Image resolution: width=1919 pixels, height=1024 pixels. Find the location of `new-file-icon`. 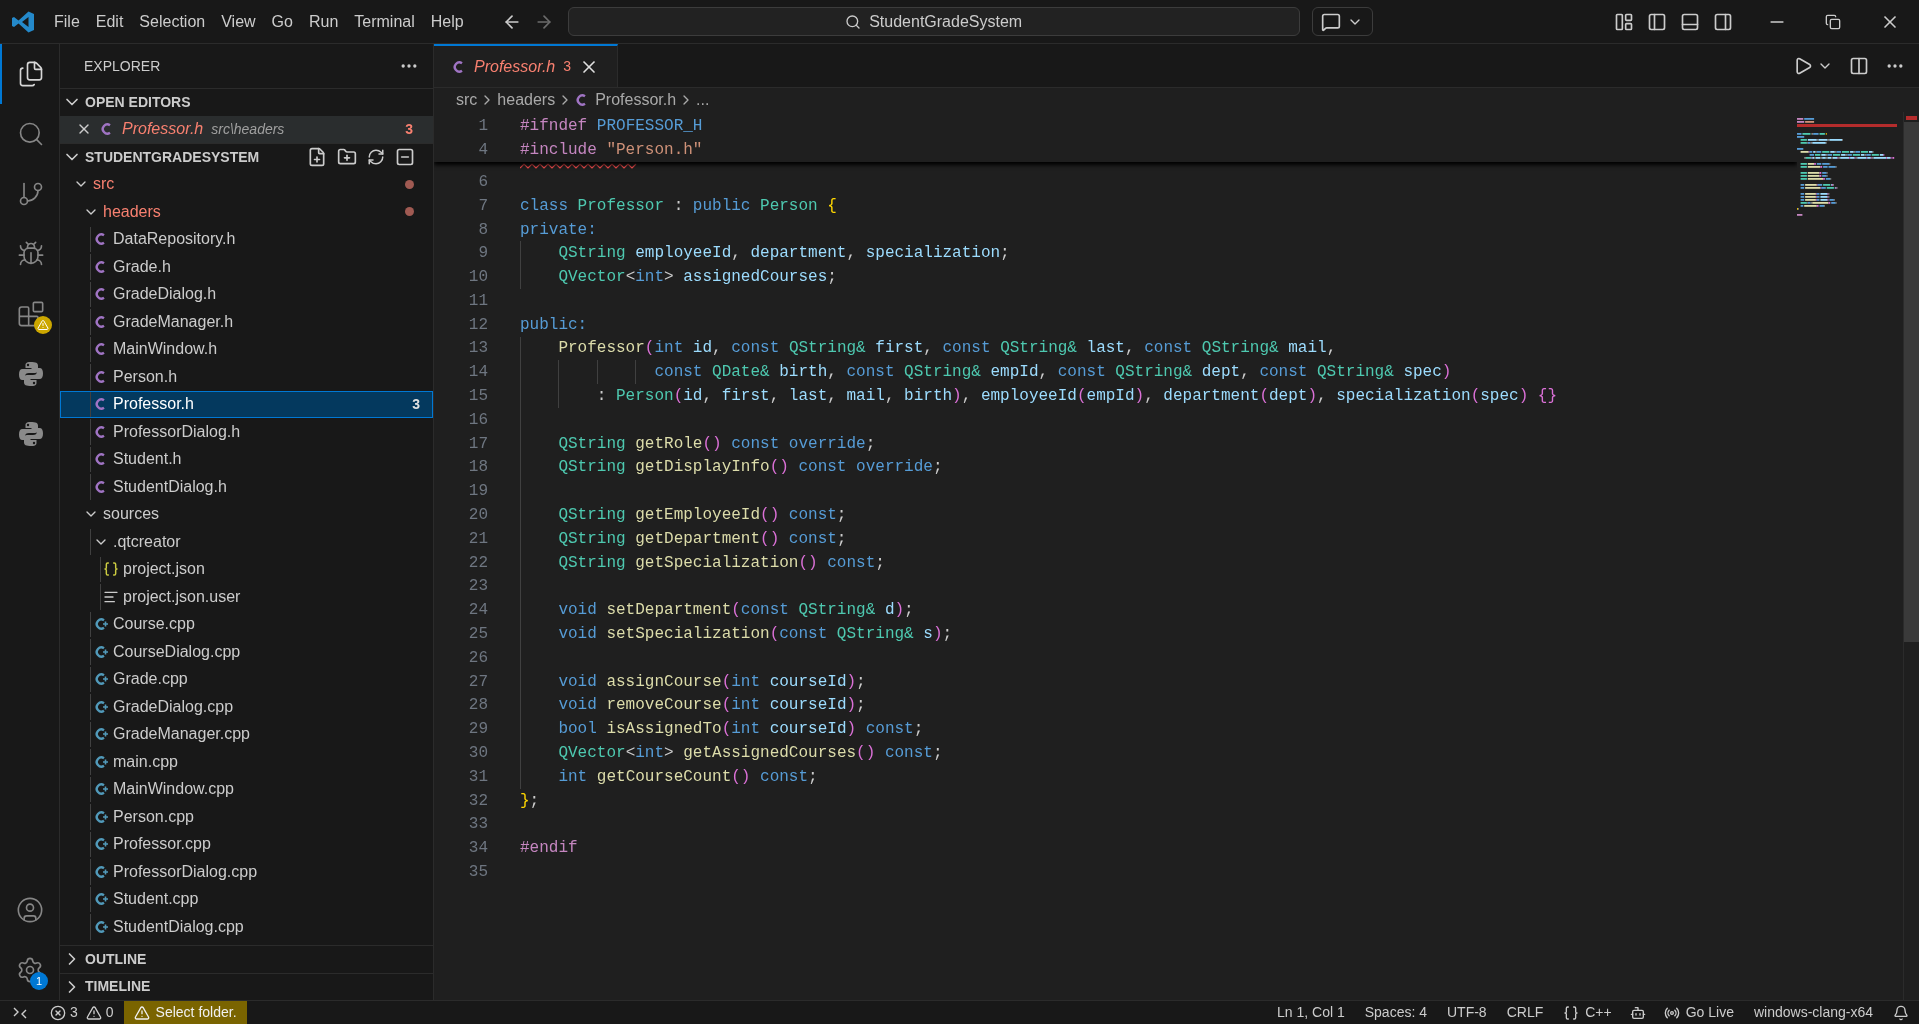

new-file-icon is located at coordinates (317, 157).